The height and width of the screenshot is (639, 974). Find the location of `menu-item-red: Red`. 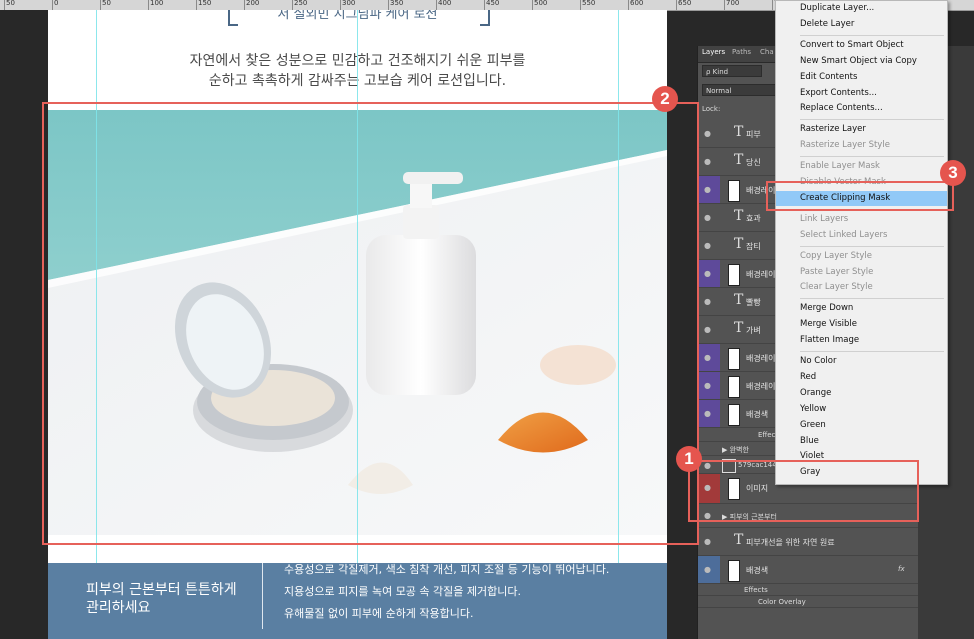

menu-item-red: Red is located at coordinates (861, 377).